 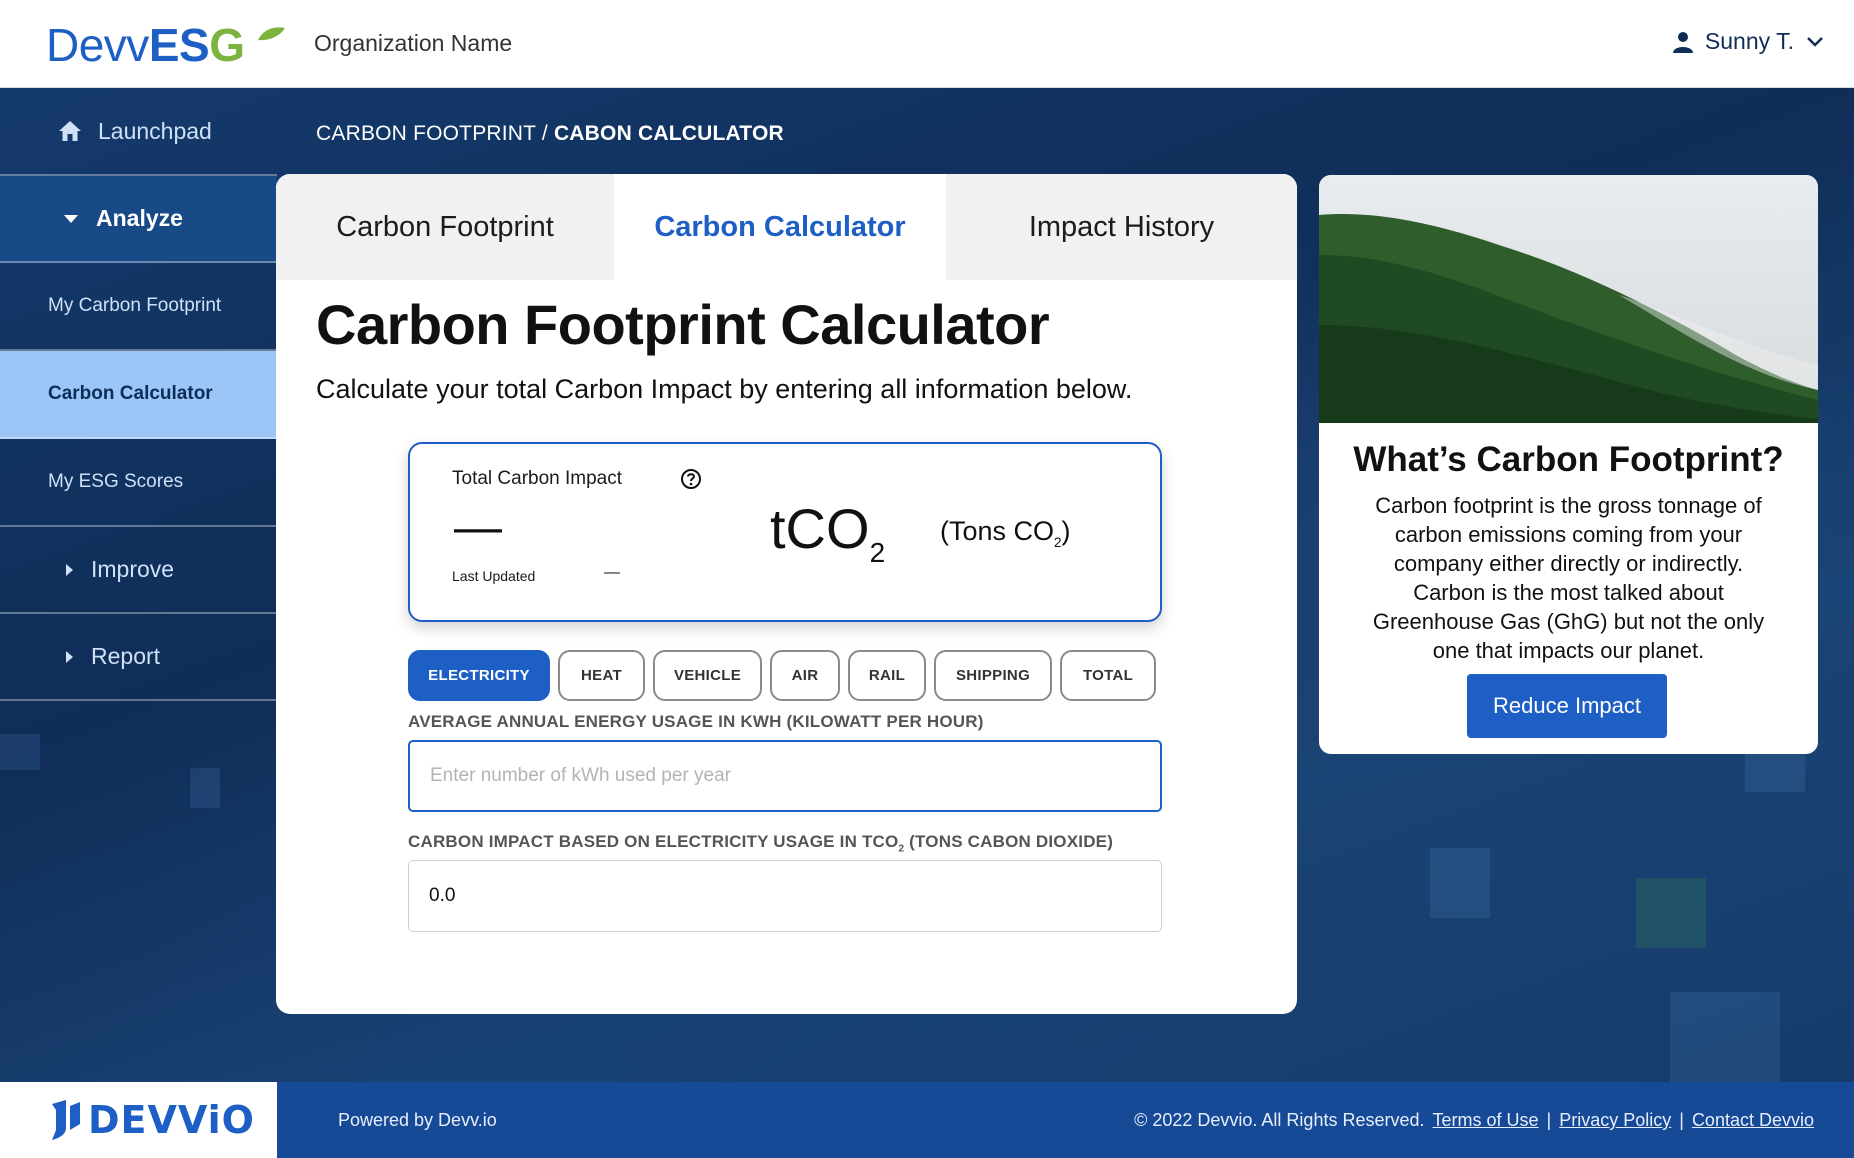 I want to click on sidebar-item-label: Analyze, so click(x=139, y=218).